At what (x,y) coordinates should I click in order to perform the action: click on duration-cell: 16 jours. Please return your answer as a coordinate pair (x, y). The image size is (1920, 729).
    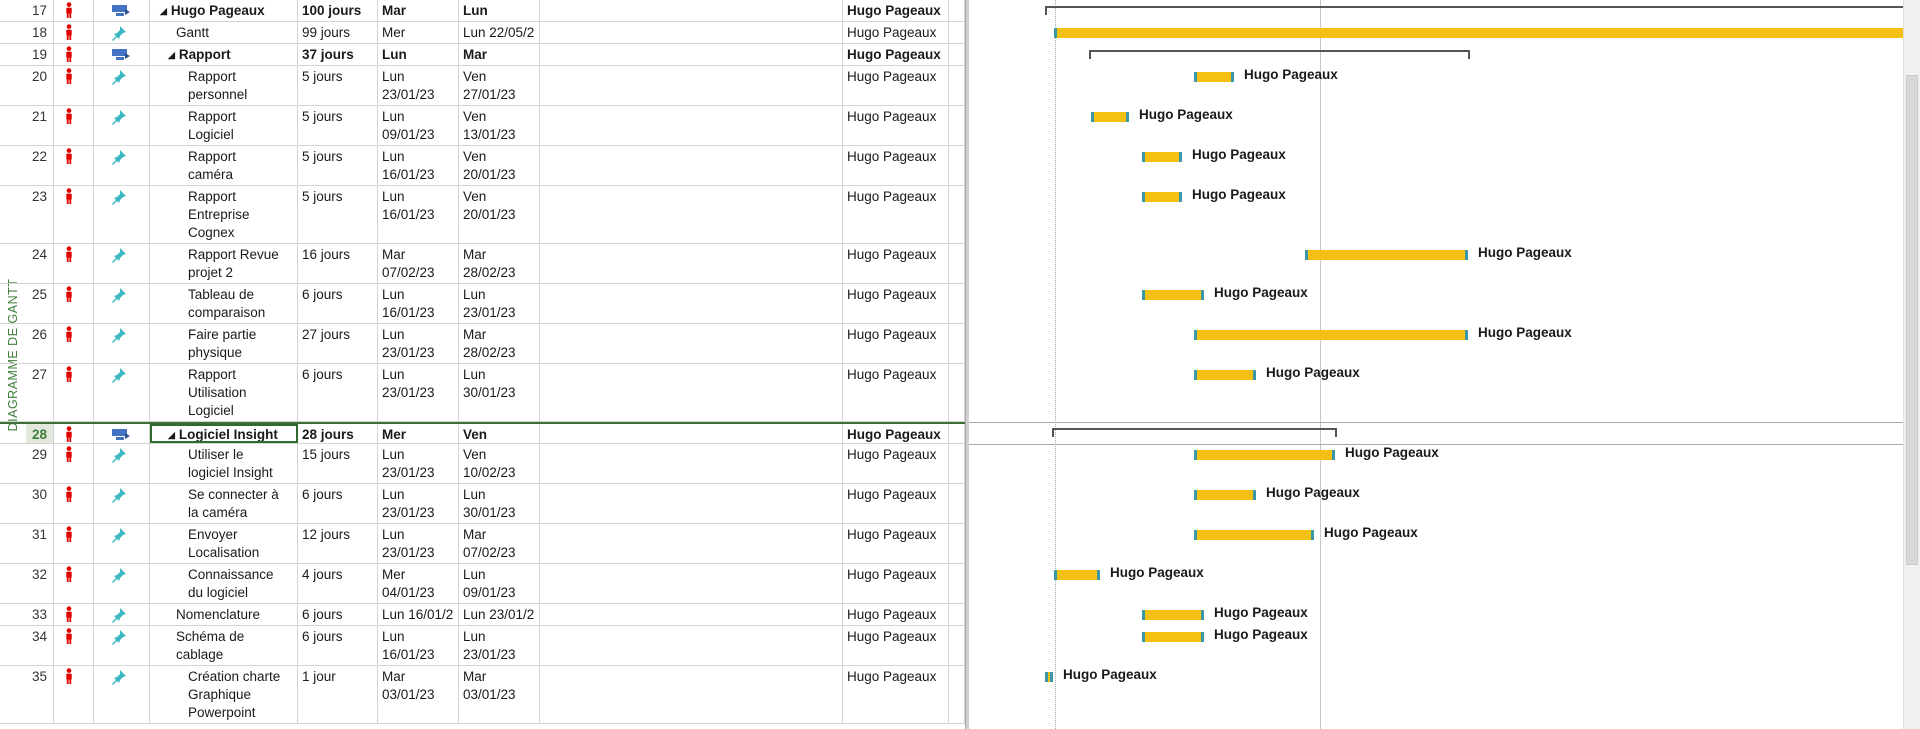
    Looking at the image, I should click on (338, 263).